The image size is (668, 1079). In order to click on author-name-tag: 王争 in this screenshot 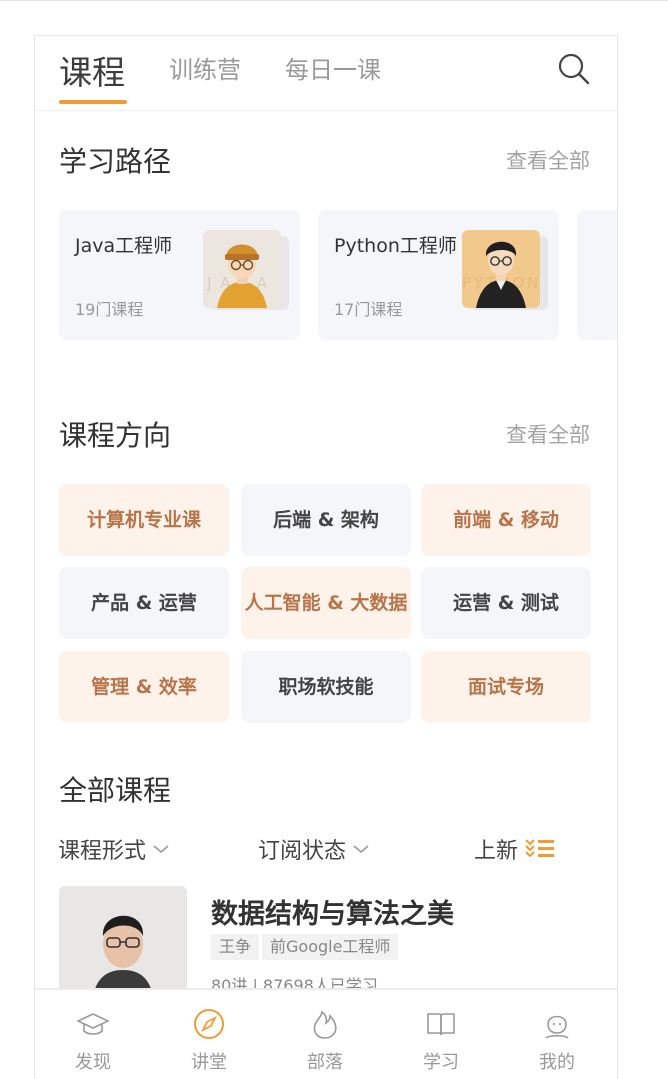, I will do `click(235, 947)`.